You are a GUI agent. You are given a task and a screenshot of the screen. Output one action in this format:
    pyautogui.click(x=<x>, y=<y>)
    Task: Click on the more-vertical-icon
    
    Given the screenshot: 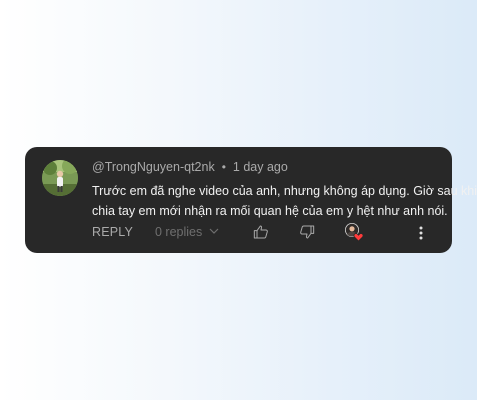 What is the action you would take?
    pyautogui.click(x=421, y=233)
    